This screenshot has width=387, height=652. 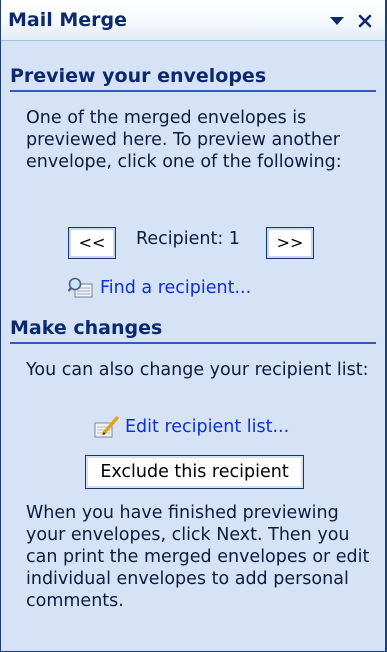 I want to click on next-recipient-button: >>, so click(x=290, y=243).